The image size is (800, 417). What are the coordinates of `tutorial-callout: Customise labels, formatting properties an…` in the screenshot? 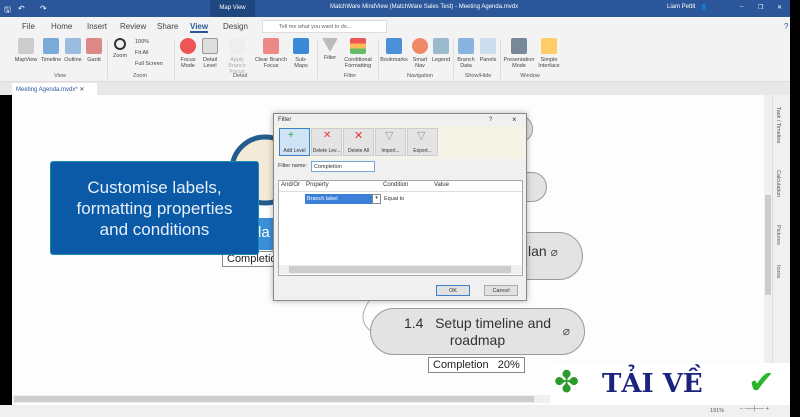 It's located at (154, 208).